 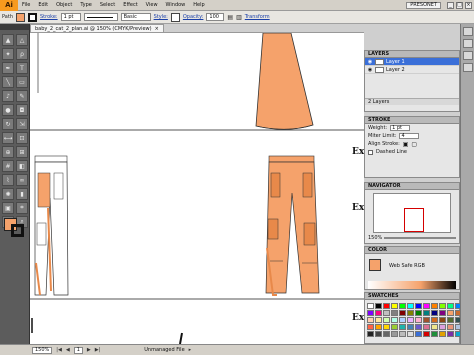 I want to click on status-menu-icon: ▸, so click(x=190, y=350).